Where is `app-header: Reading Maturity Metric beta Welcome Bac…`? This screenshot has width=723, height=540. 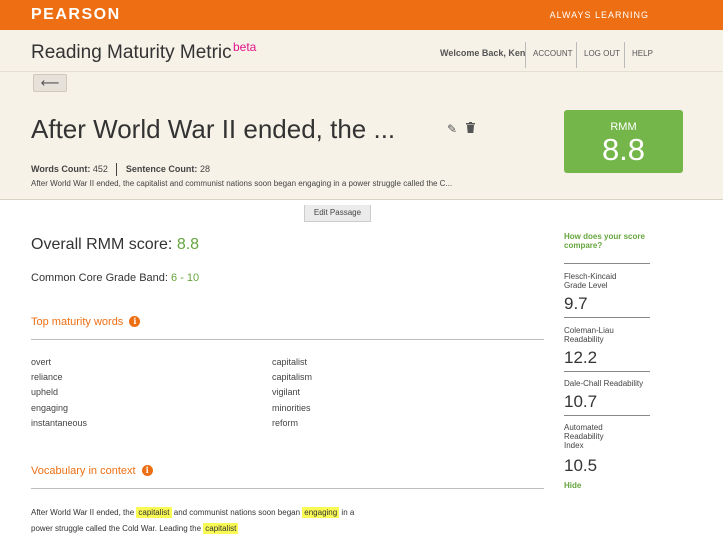
app-header: Reading Maturity Metric beta Welcome Bac… is located at coordinates (361, 51).